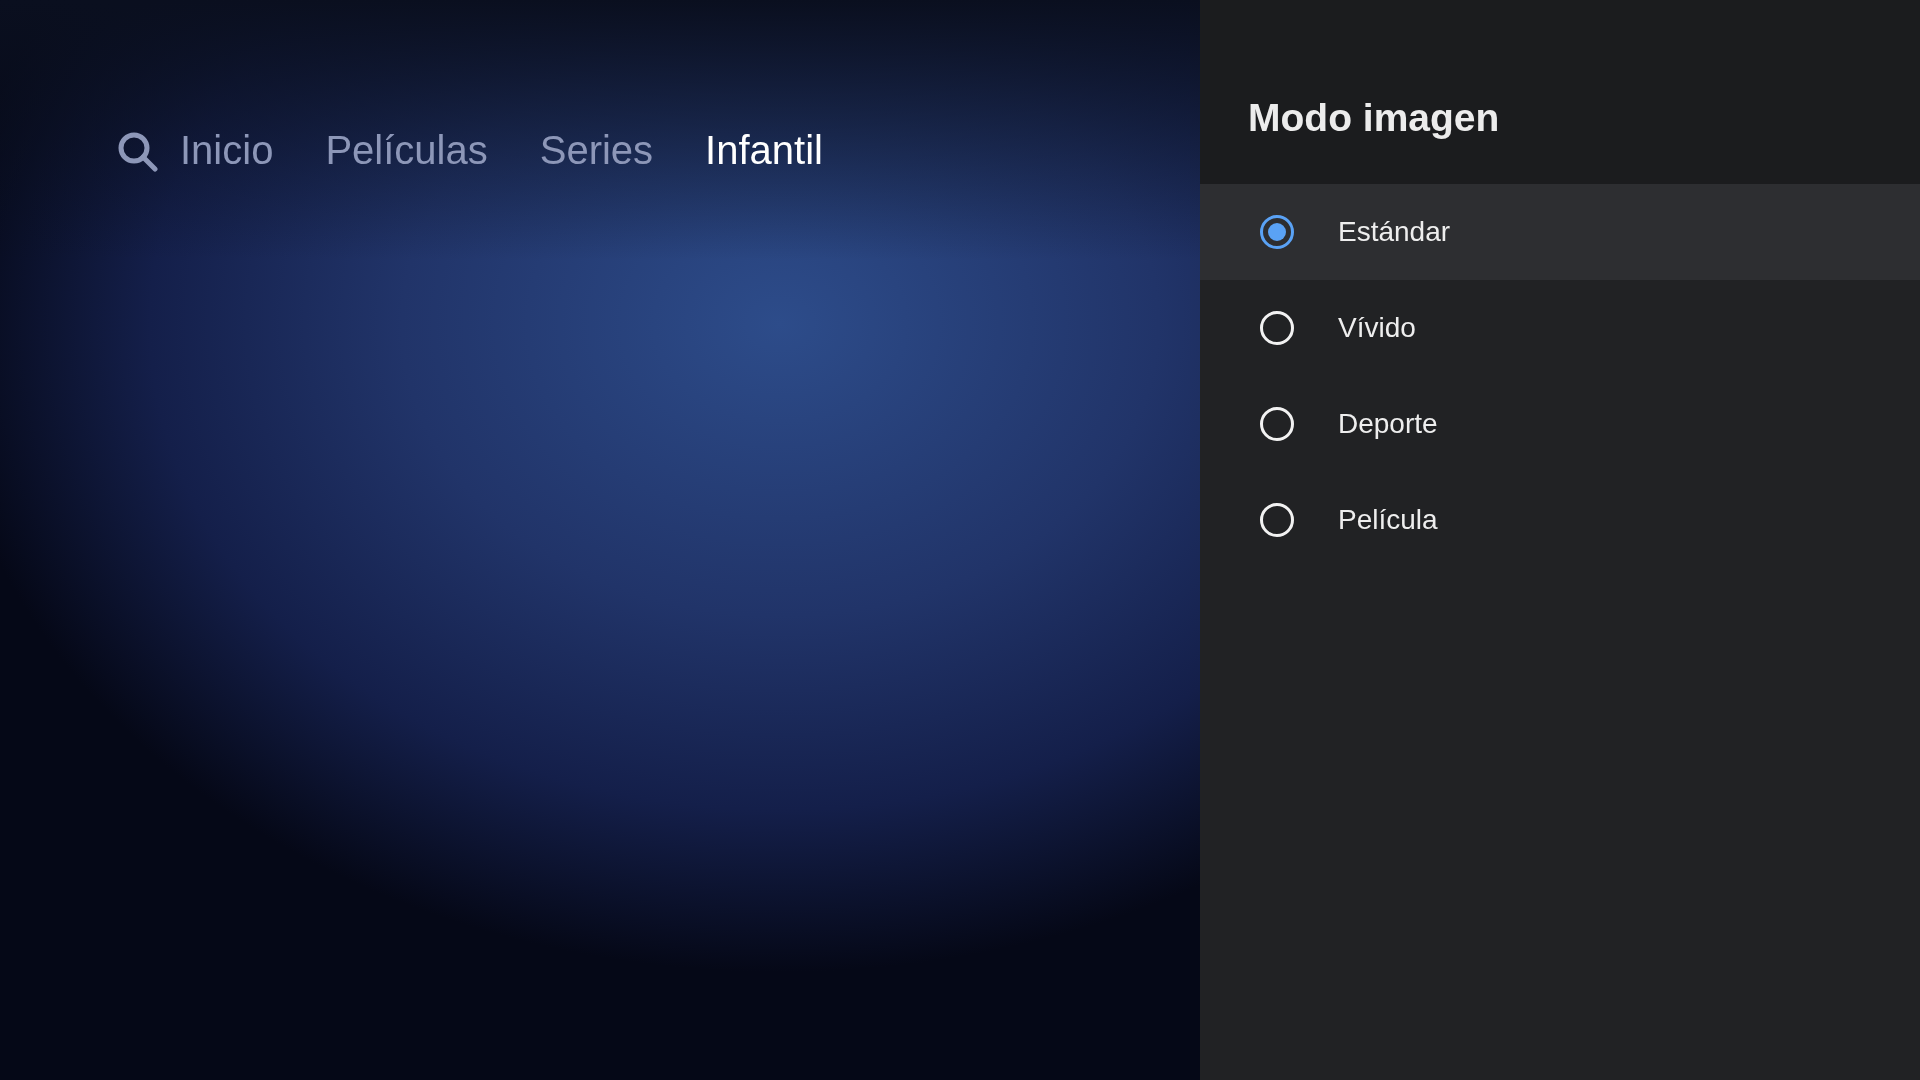  Describe the element at coordinates (1374, 118) in the screenshot. I see `panel-title: Modo imagen` at that location.